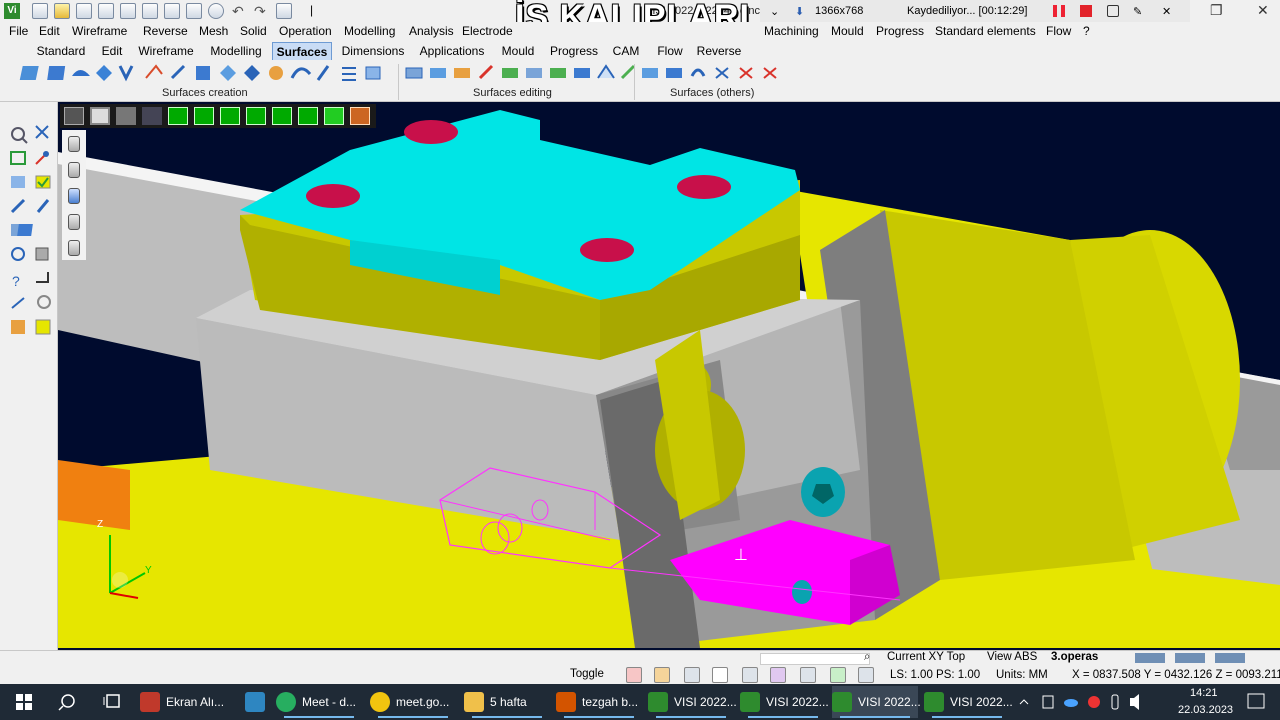 The height and width of the screenshot is (720, 1280). I want to click on redo-icon: ↷, so click(262, 11).